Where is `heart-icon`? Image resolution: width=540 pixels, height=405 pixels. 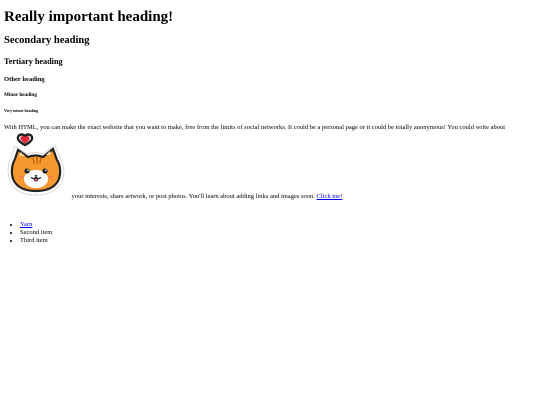
heart-icon is located at coordinates (25, 140).